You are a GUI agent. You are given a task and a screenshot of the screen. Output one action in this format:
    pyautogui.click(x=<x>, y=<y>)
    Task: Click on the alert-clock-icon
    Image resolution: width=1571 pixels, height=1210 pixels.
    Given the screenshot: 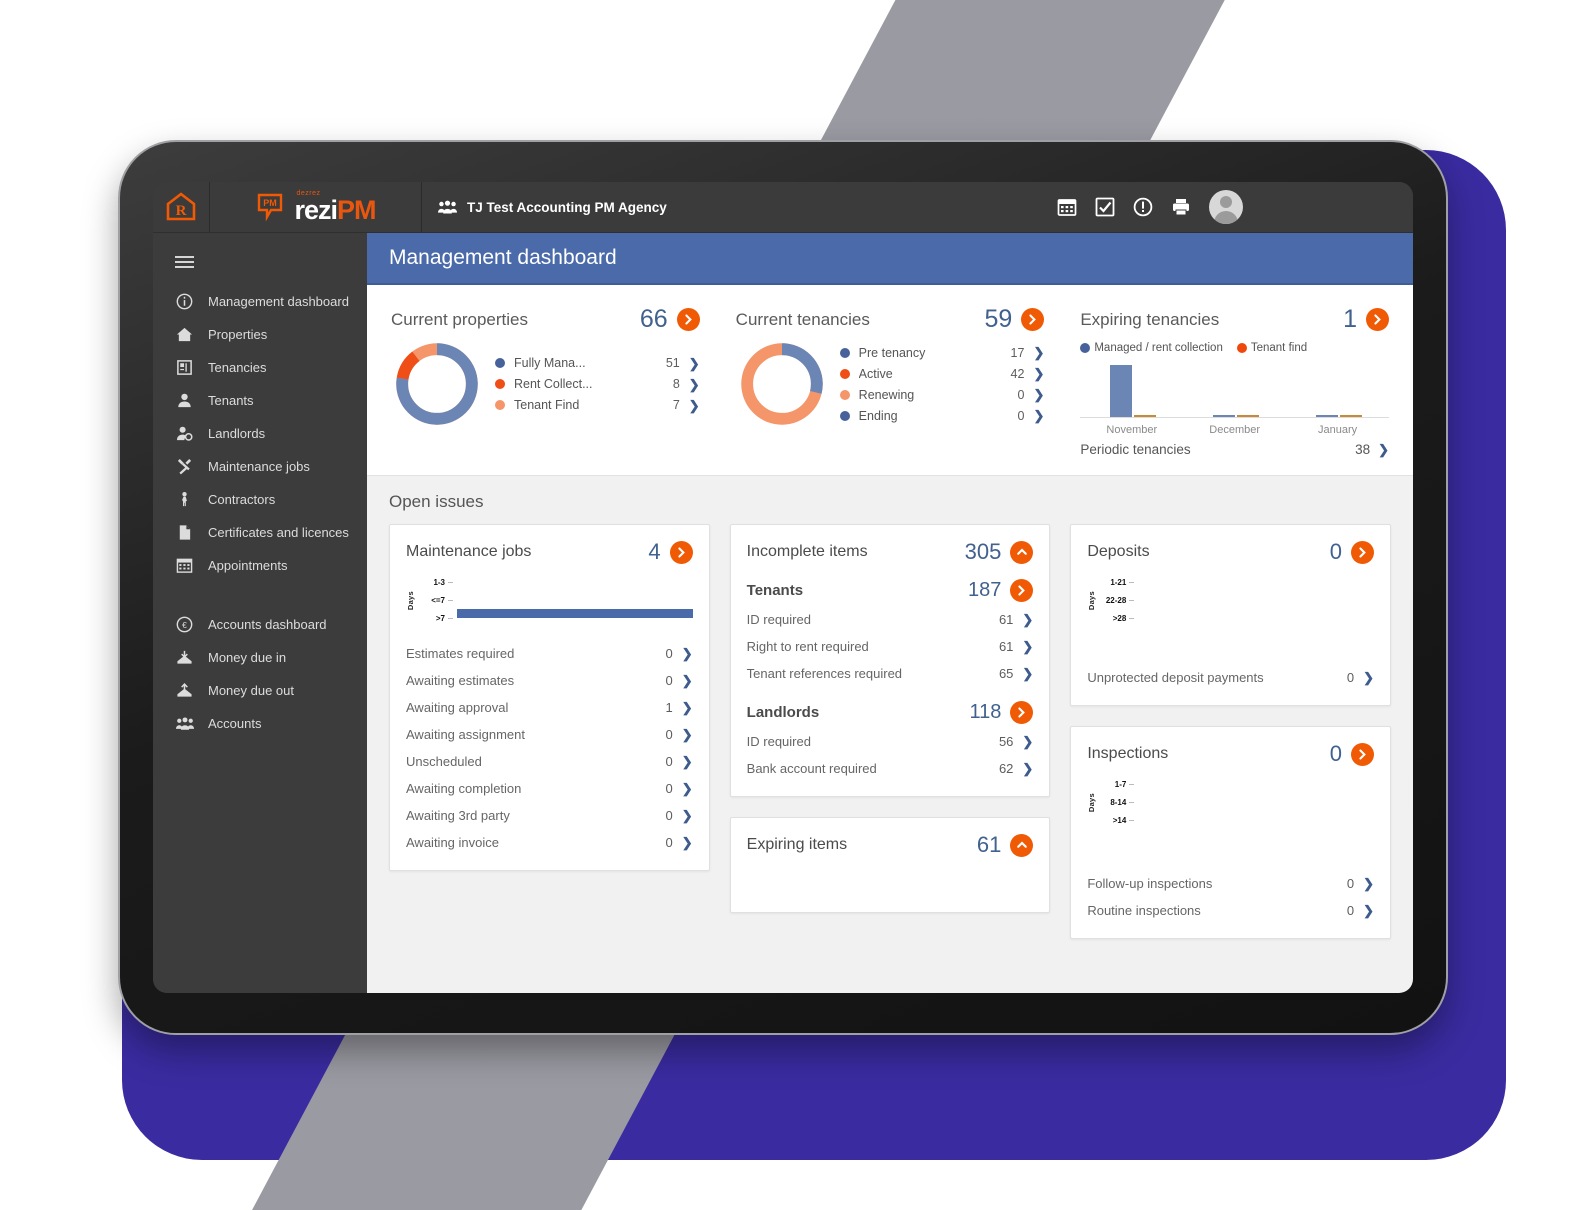 What is the action you would take?
    pyautogui.click(x=1143, y=207)
    